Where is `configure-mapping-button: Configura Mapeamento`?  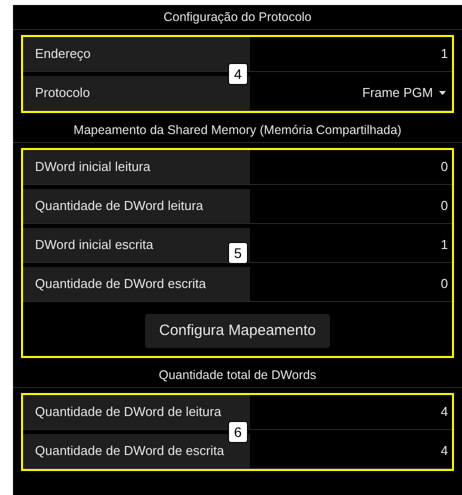 configure-mapping-button: Configura Mapeamento is located at coordinates (237, 331).